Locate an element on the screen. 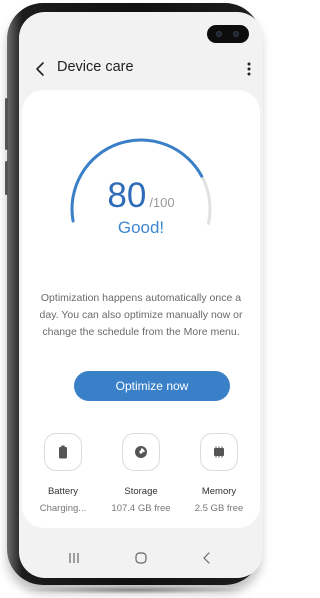 The height and width of the screenshot is (598, 320). optimize-now-button: Optimize now is located at coordinates (152, 386).